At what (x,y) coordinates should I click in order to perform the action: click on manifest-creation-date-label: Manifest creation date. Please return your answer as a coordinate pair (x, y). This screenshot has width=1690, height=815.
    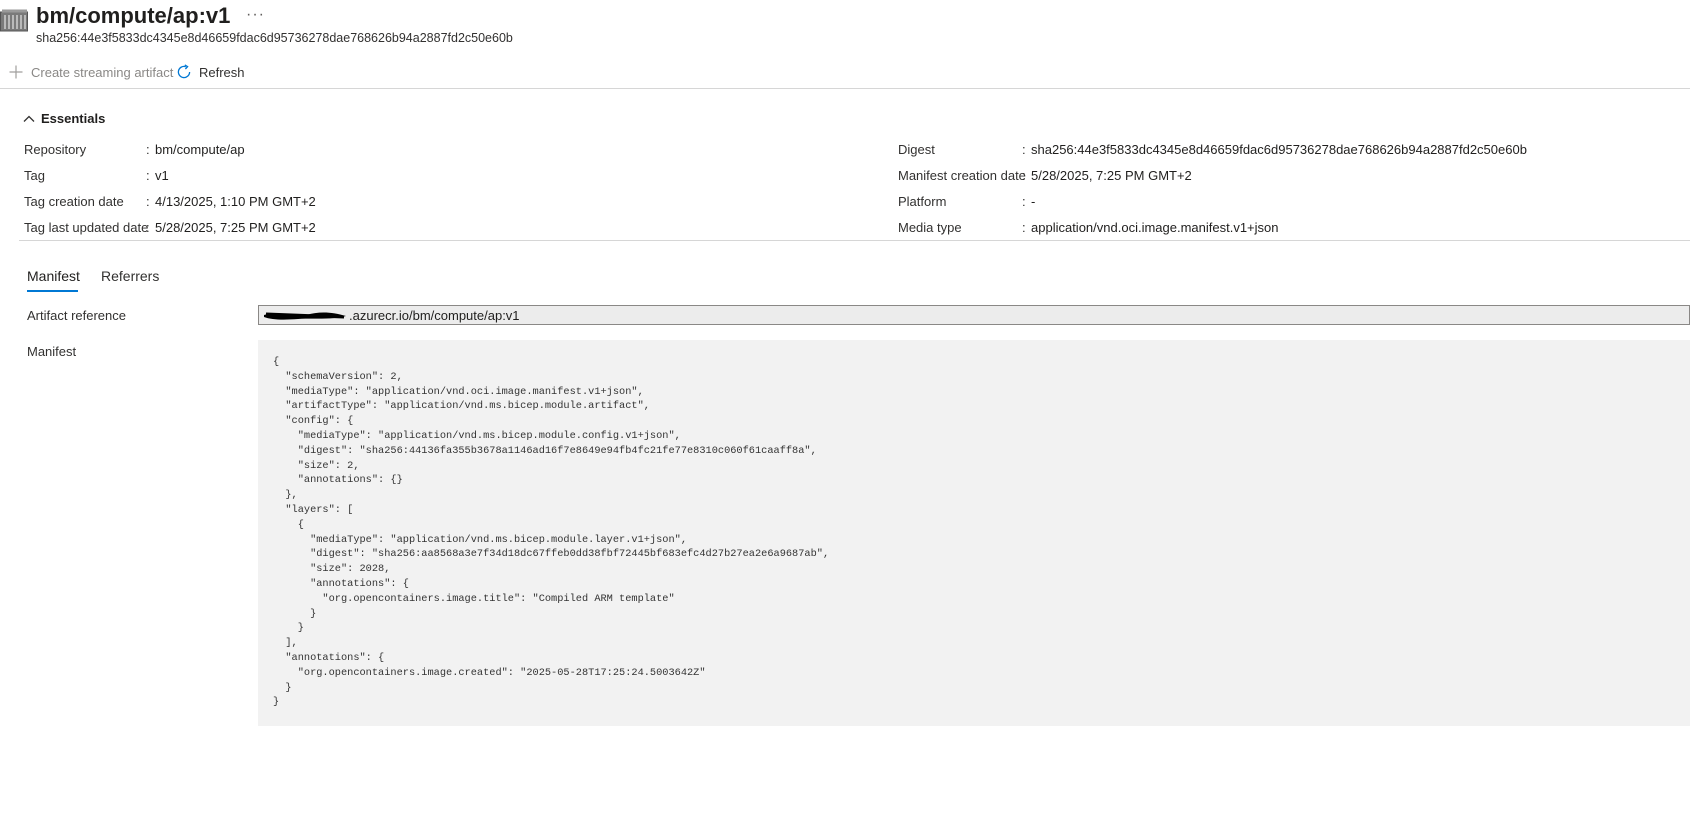
    Looking at the image, I should click on (962, 175).